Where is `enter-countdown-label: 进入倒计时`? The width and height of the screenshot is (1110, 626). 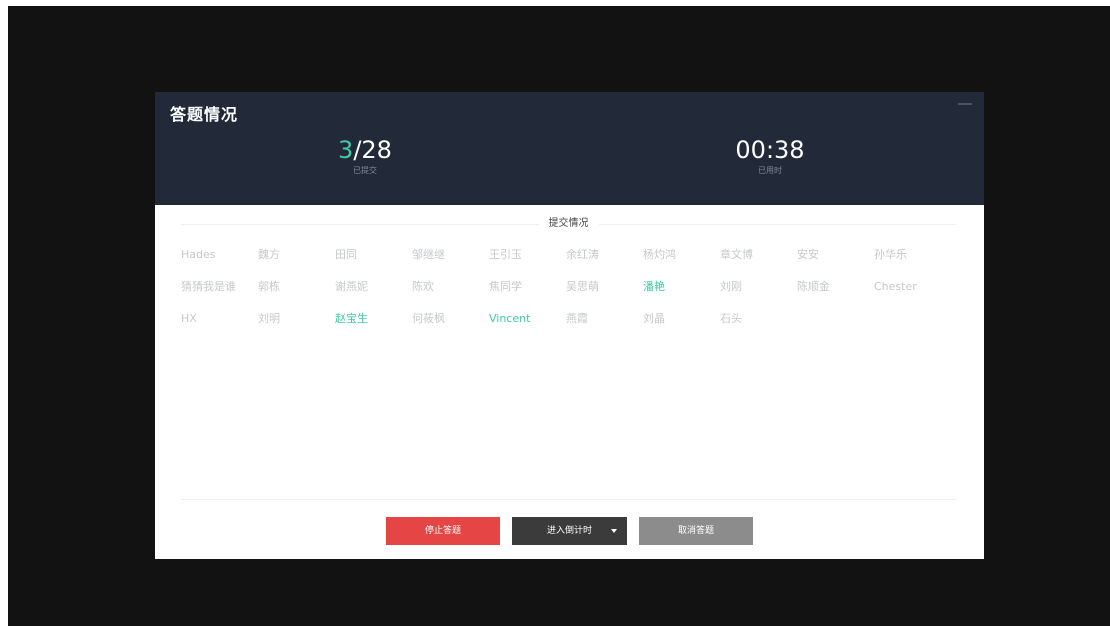 enter-countdown-label: 进入倒计时 is located at coordinates (569, 531).